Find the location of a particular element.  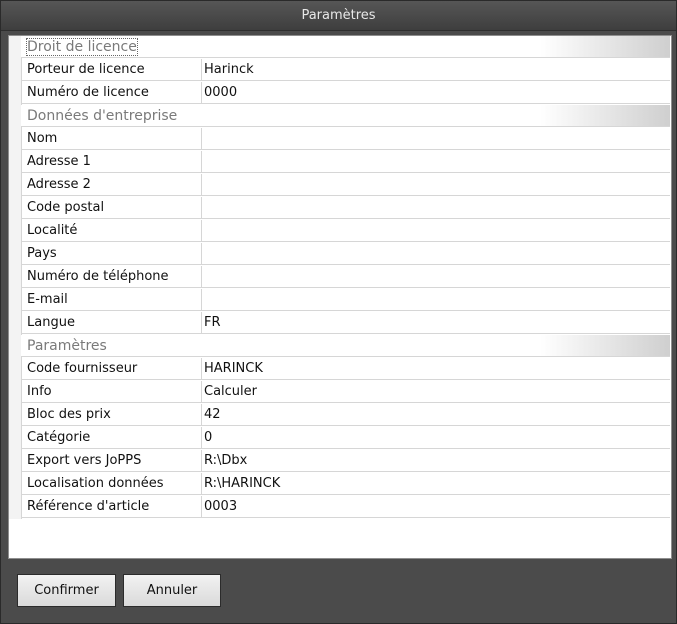

property-row-price-block: Bloc des prix 42 is located at coordinates (345, 415).